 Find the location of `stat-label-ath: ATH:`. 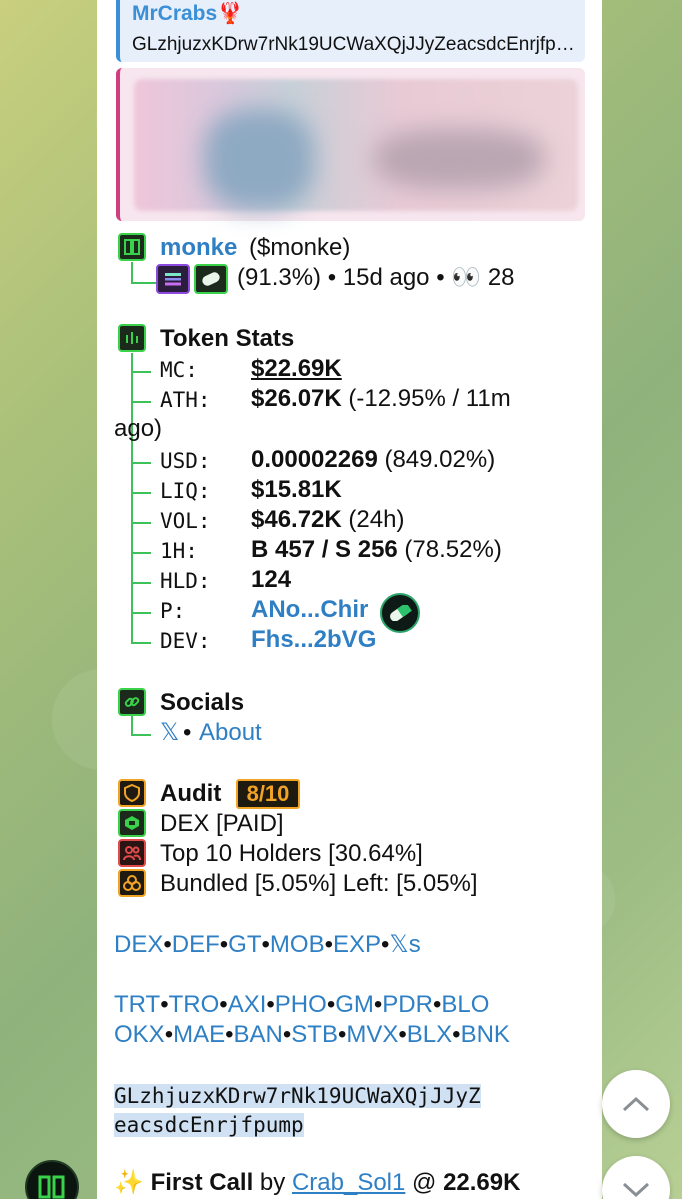

stat-label-ath: ATH: is located at coordinates (185, 400).